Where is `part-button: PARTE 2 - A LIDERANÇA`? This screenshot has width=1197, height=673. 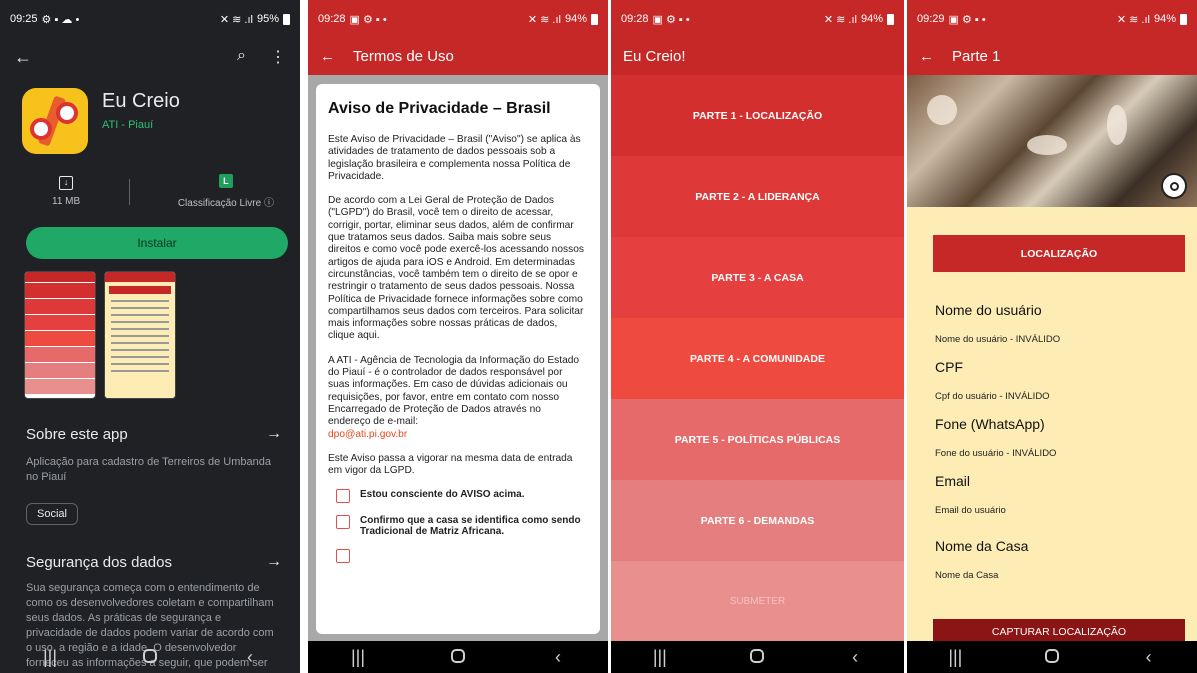 part-button: PARTE 2 - A LIDERANÇA is located at coordinates (757, 196).